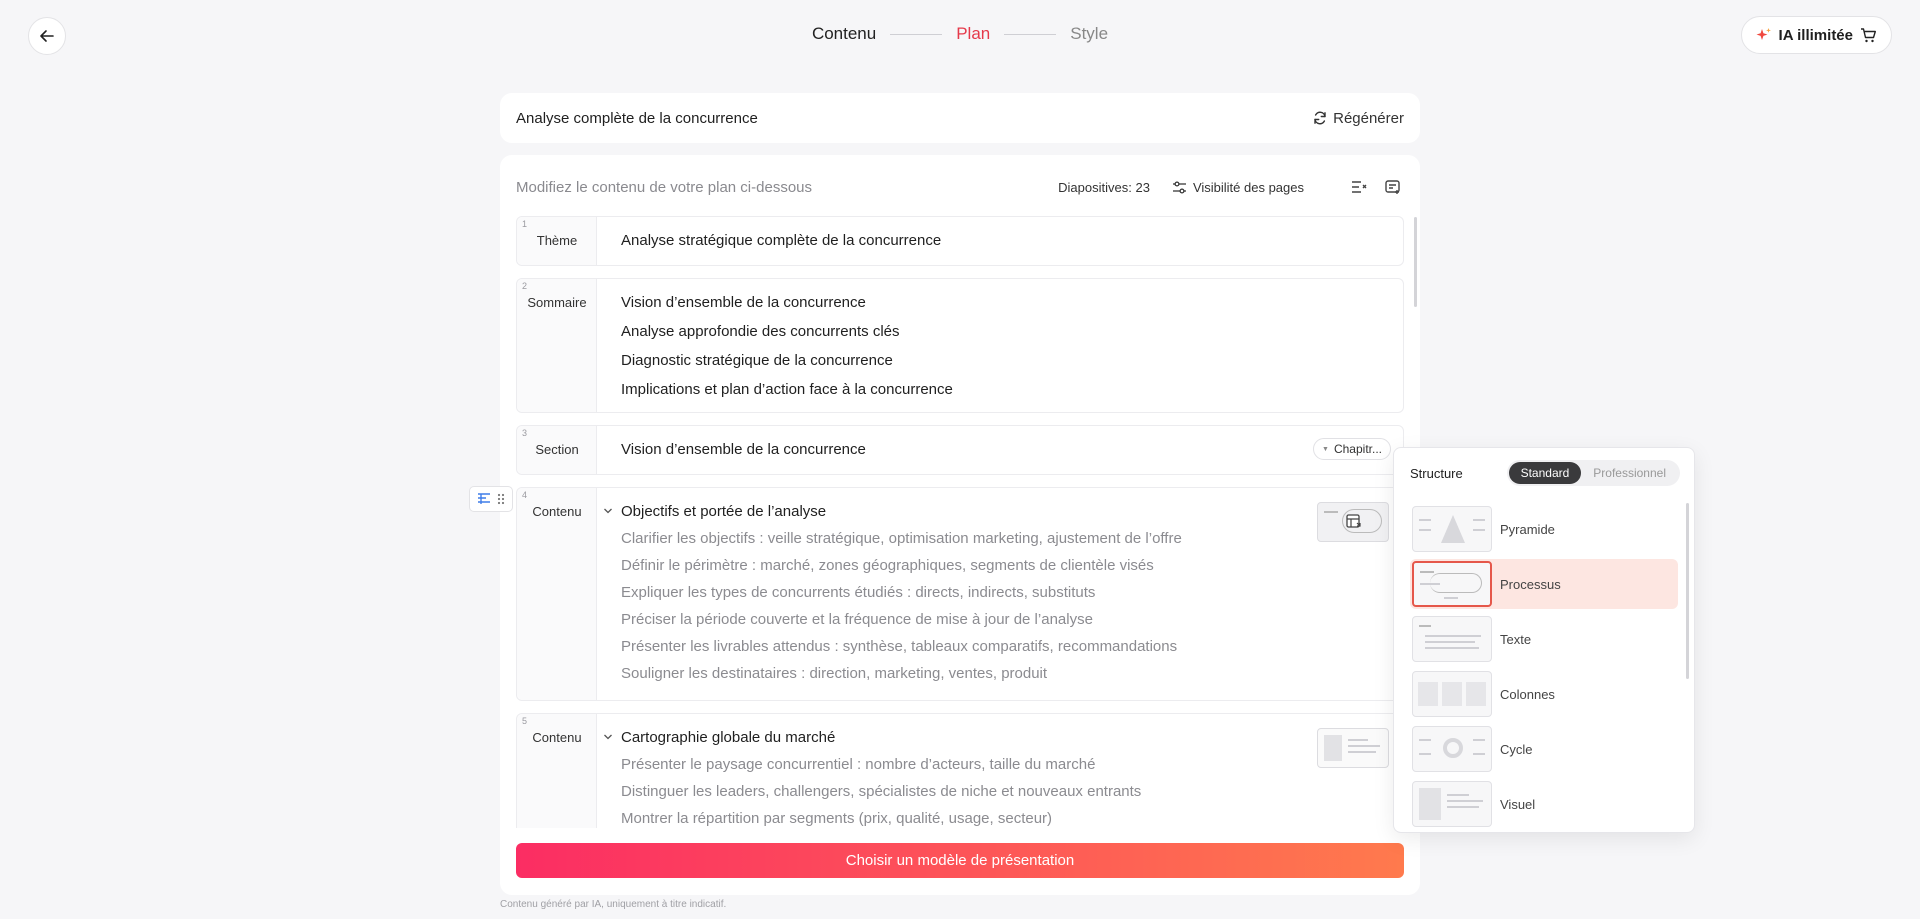  What do you see at coordinates (557, 771) in the screenshot?
I see `row-label-cell: 5 Contenu` at bounding box center [557, 771].